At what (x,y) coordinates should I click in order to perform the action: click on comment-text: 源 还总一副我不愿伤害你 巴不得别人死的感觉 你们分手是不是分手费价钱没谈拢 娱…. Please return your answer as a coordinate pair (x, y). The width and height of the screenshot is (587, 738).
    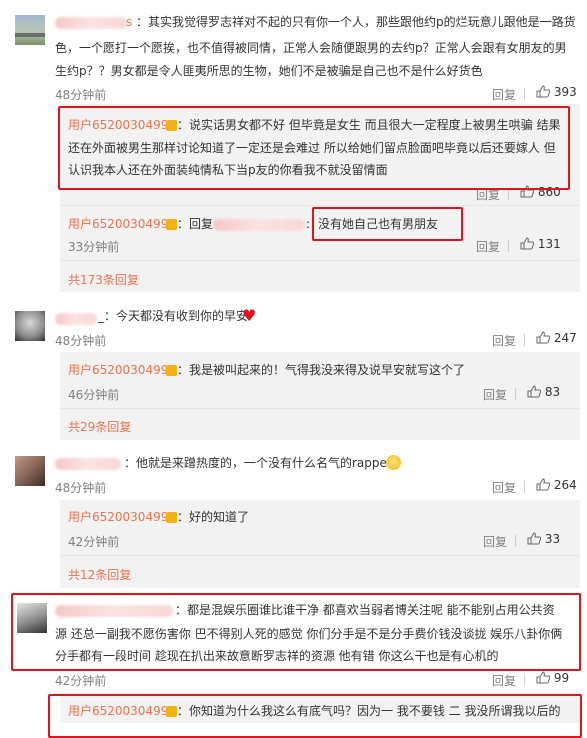
    Looking at the image, I should click on (309, 634).